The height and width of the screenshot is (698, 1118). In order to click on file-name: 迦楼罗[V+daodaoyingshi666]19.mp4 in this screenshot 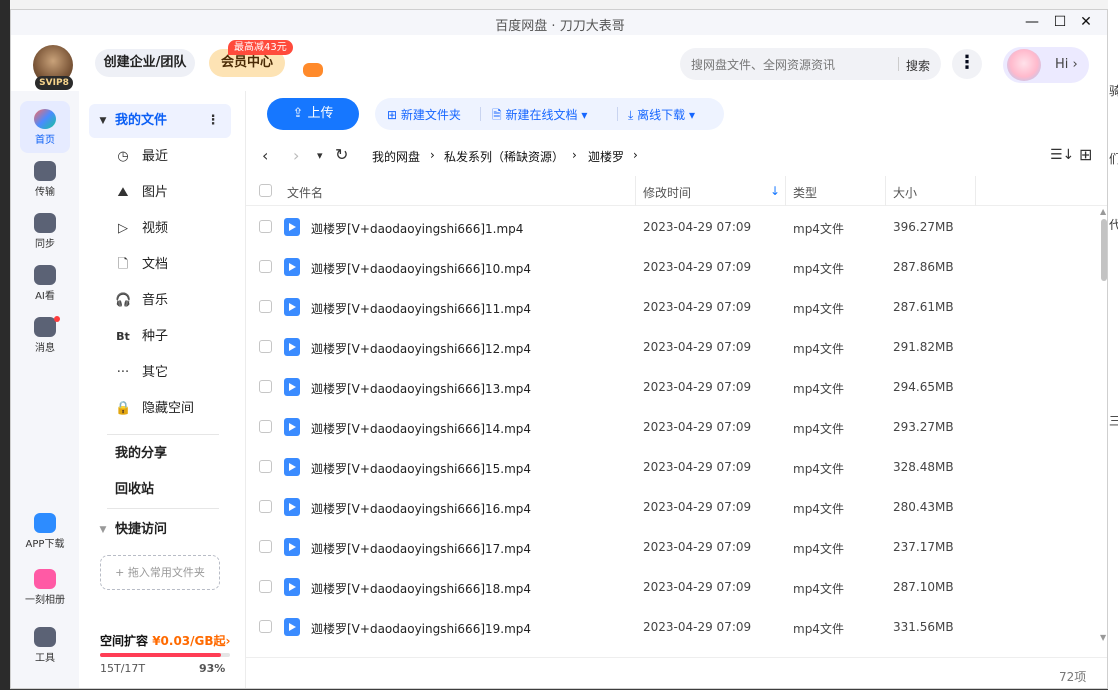, I will do `click(421, 628)`.